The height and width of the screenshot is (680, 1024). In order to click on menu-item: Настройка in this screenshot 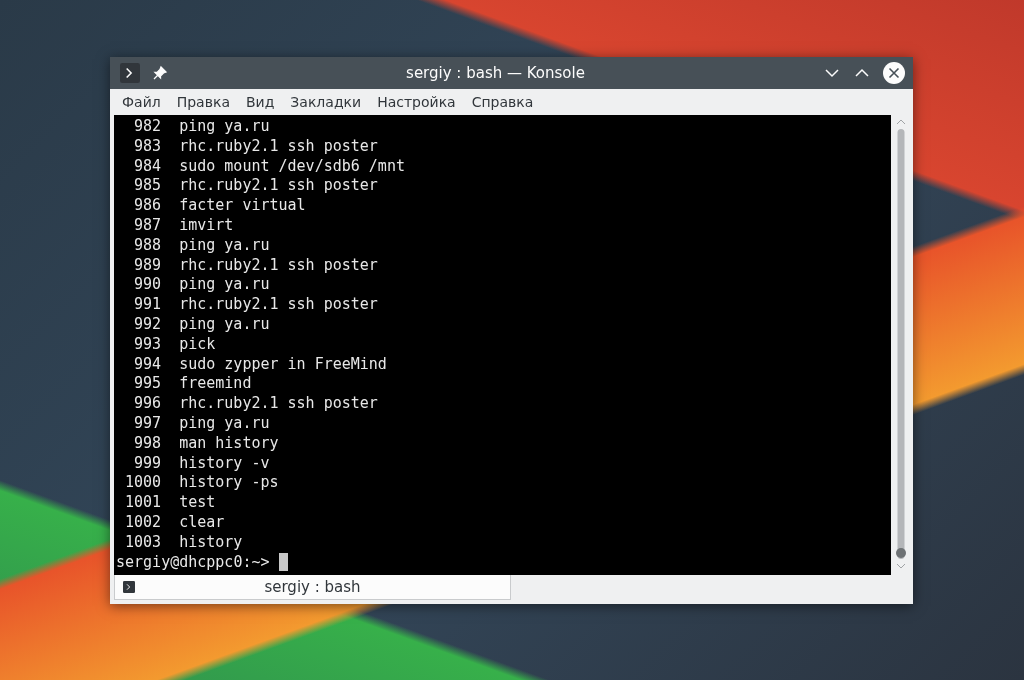, I will do `click(416, 102)`.